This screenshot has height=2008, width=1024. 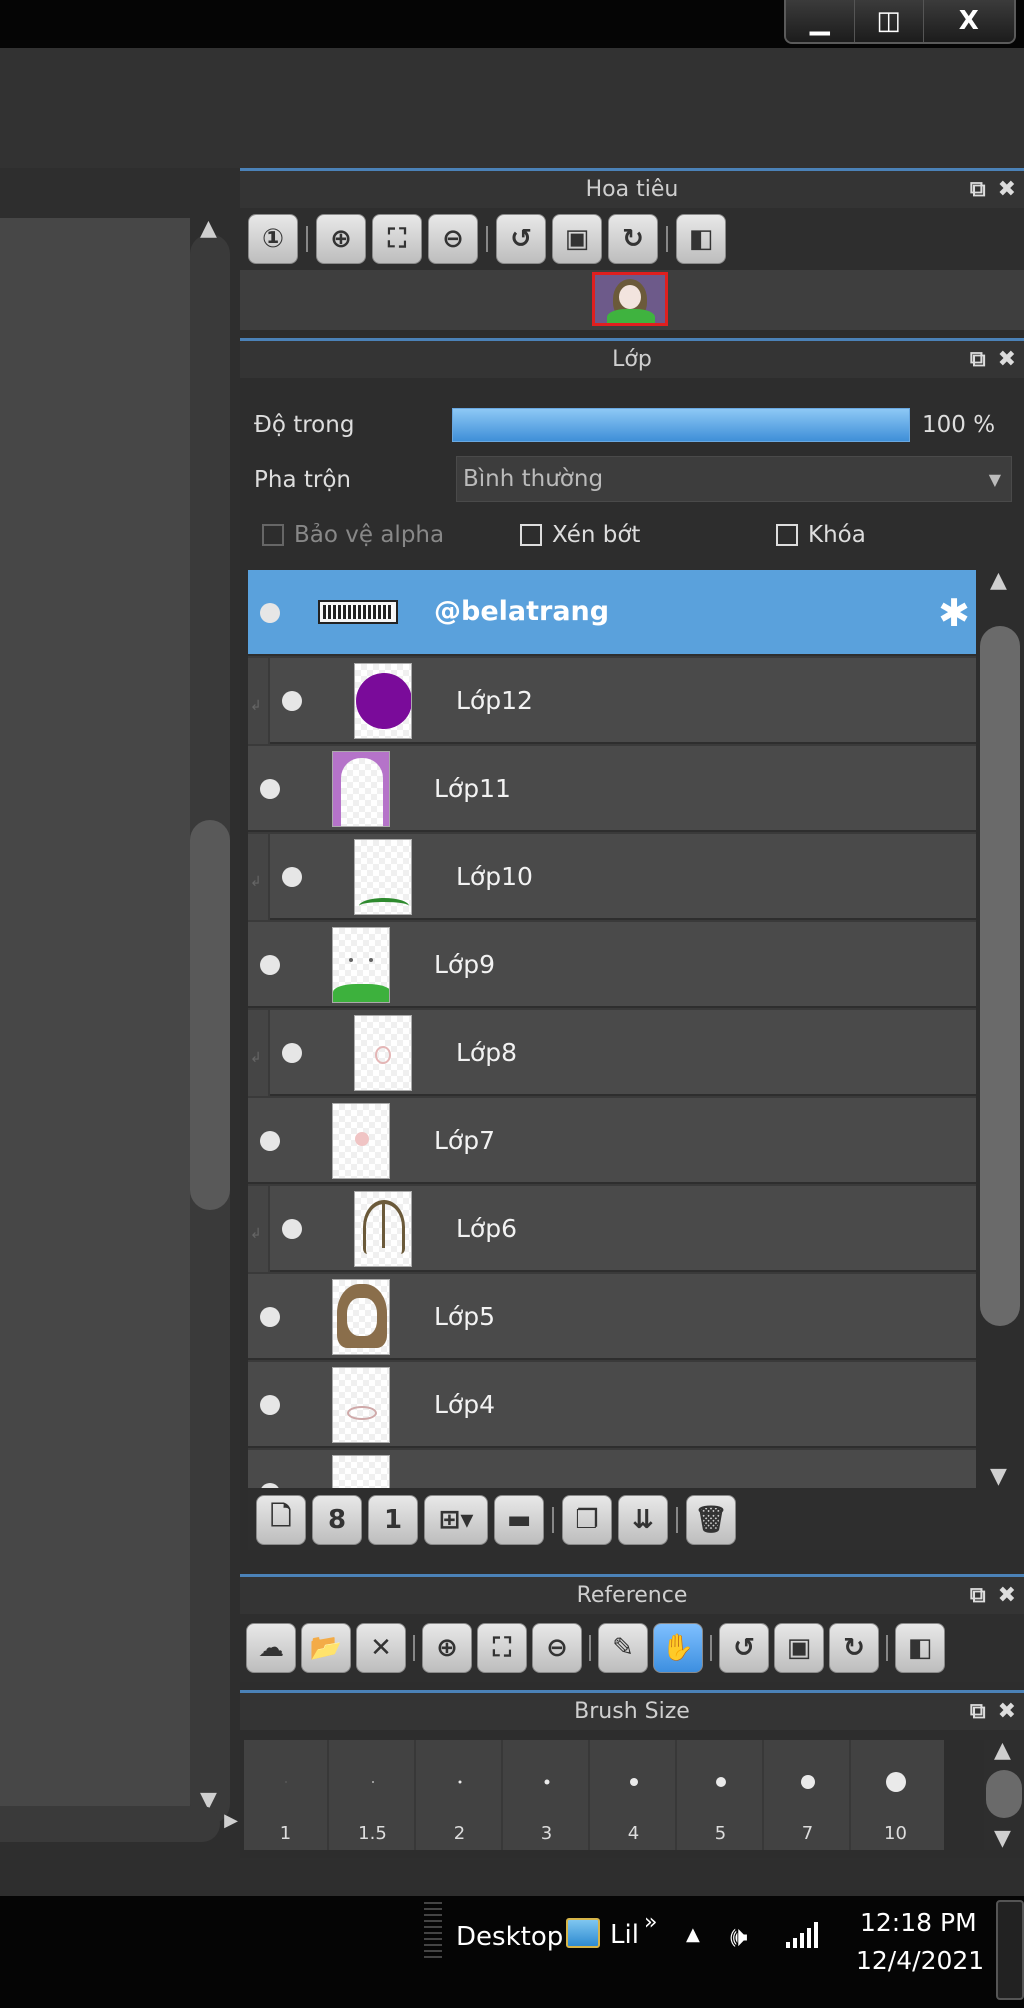 What do you see at coordinates (612, 965) in the screenshot?
I see `layer-row: Lớp9` at bounding box center [612, 965].